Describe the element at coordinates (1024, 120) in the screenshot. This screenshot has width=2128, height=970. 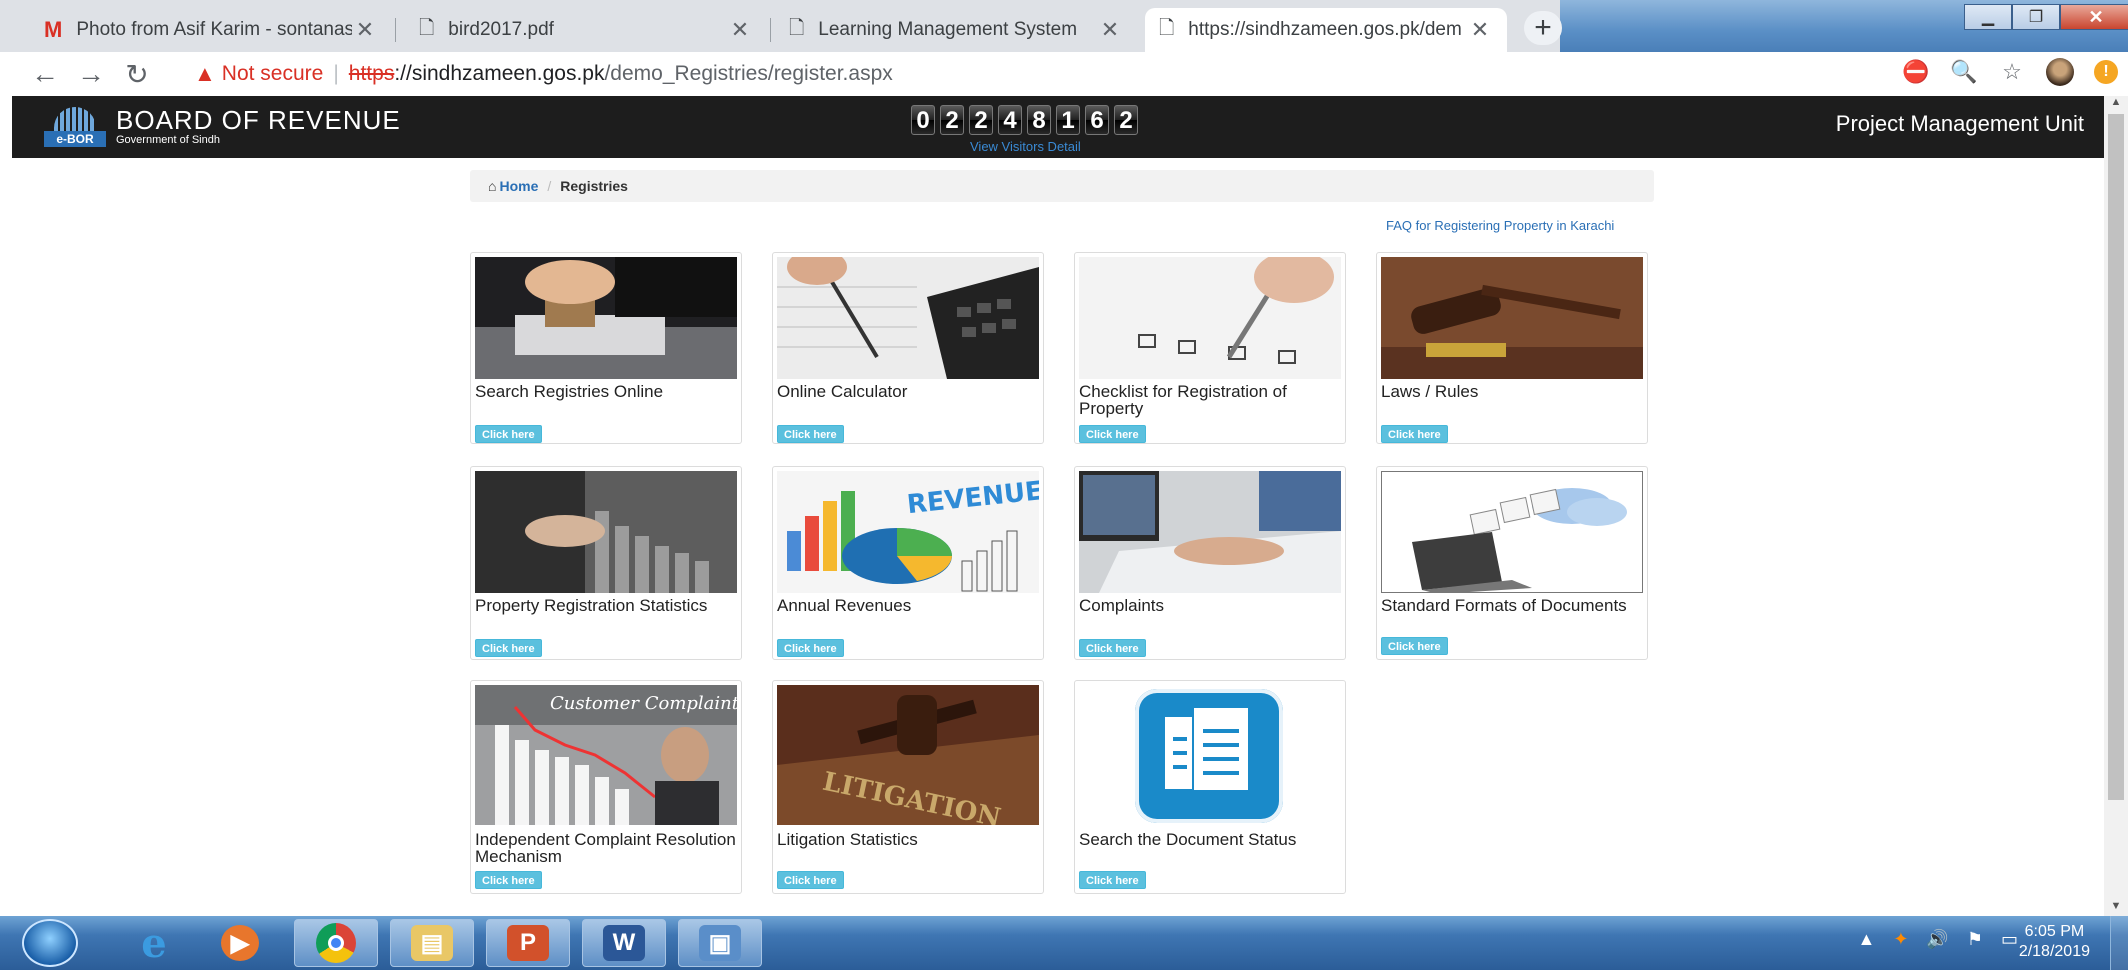
I see `visitor-counter: 0 2 2 4 8 1 6 2` at that location.